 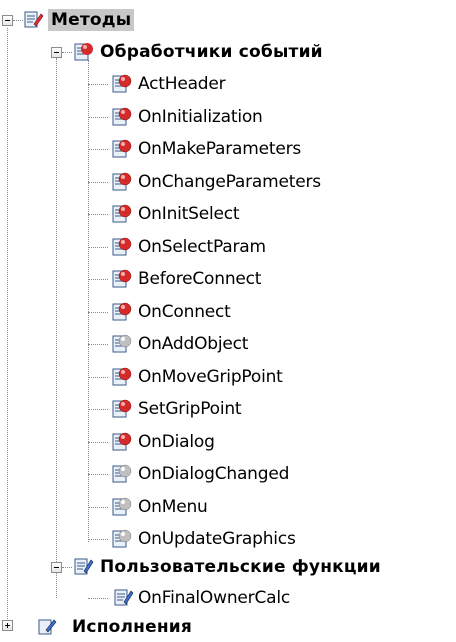 I want to click on tree-node-executions: Исполнения, so click(x=228, y=625).